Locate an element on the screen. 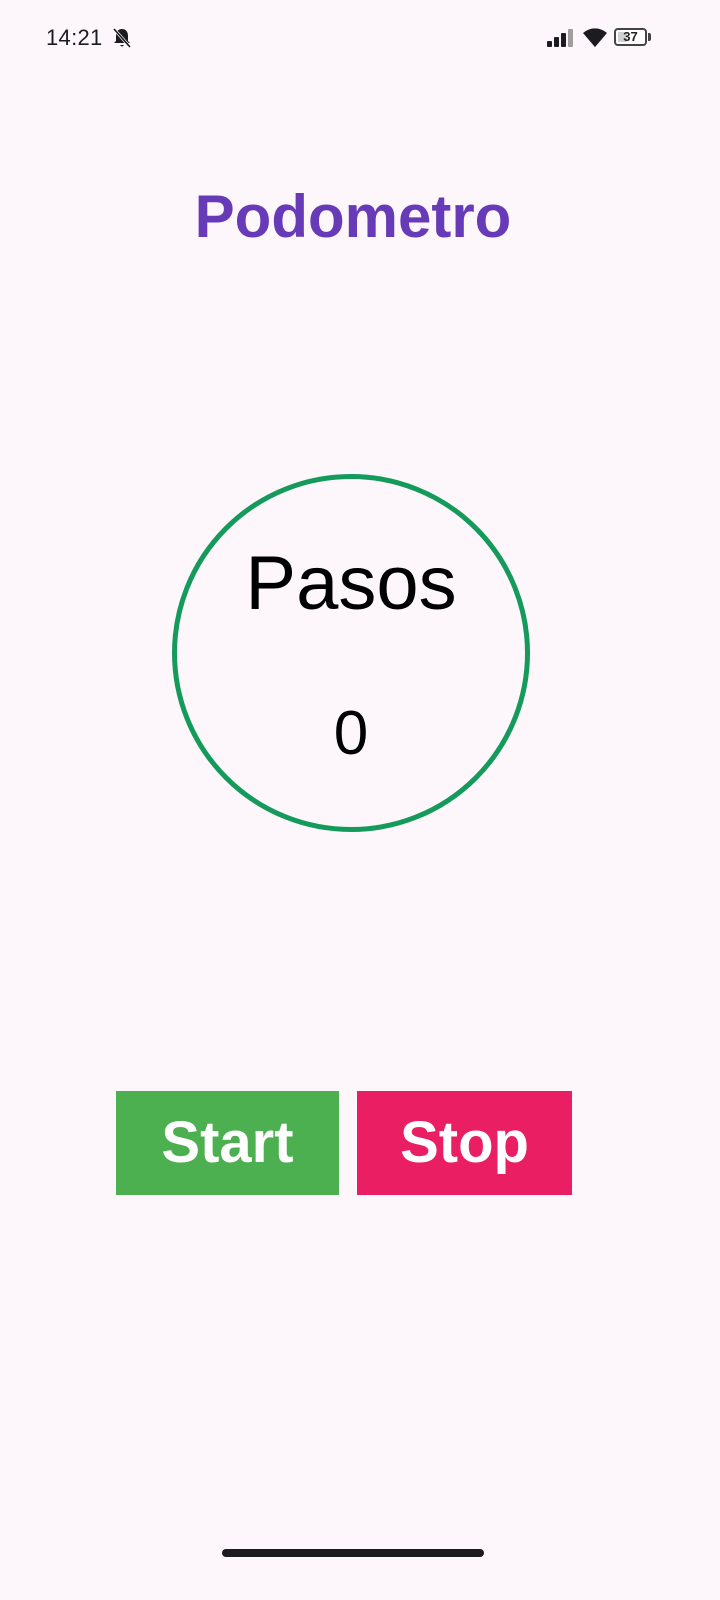 Image resolution: width=720 pixels, height=1600 pixels. stop-button: Stop is located at coordinates (464, 1143).